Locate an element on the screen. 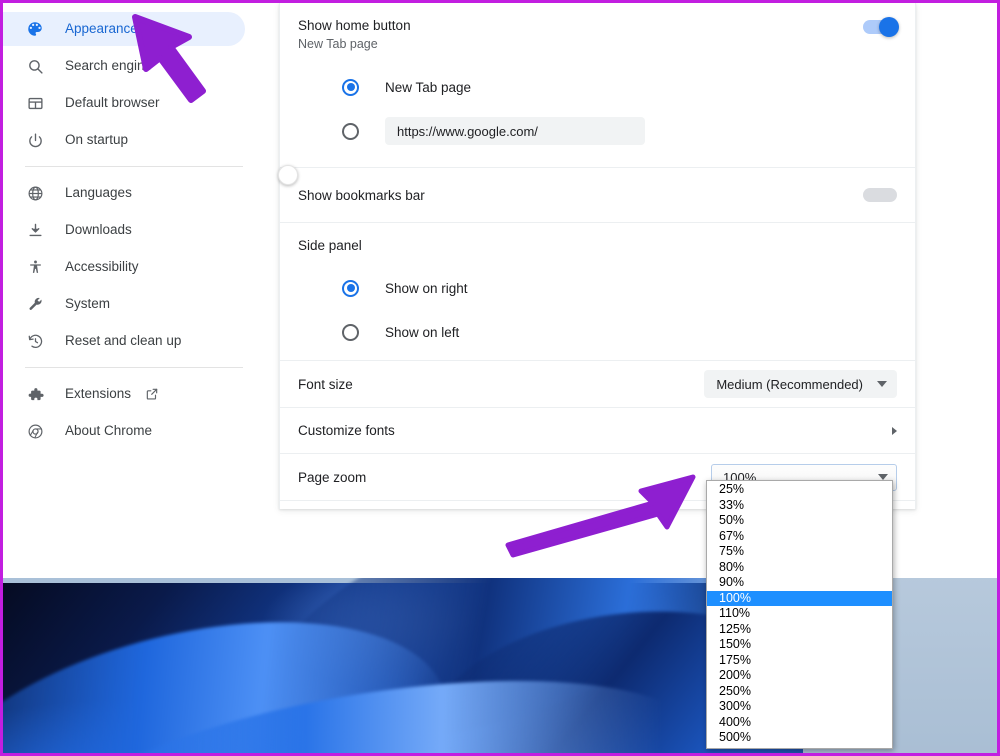 Image resolution: width=1000 pixels, height=756 pixels. radio-new-tab-page is located at coordinates (350, 87).